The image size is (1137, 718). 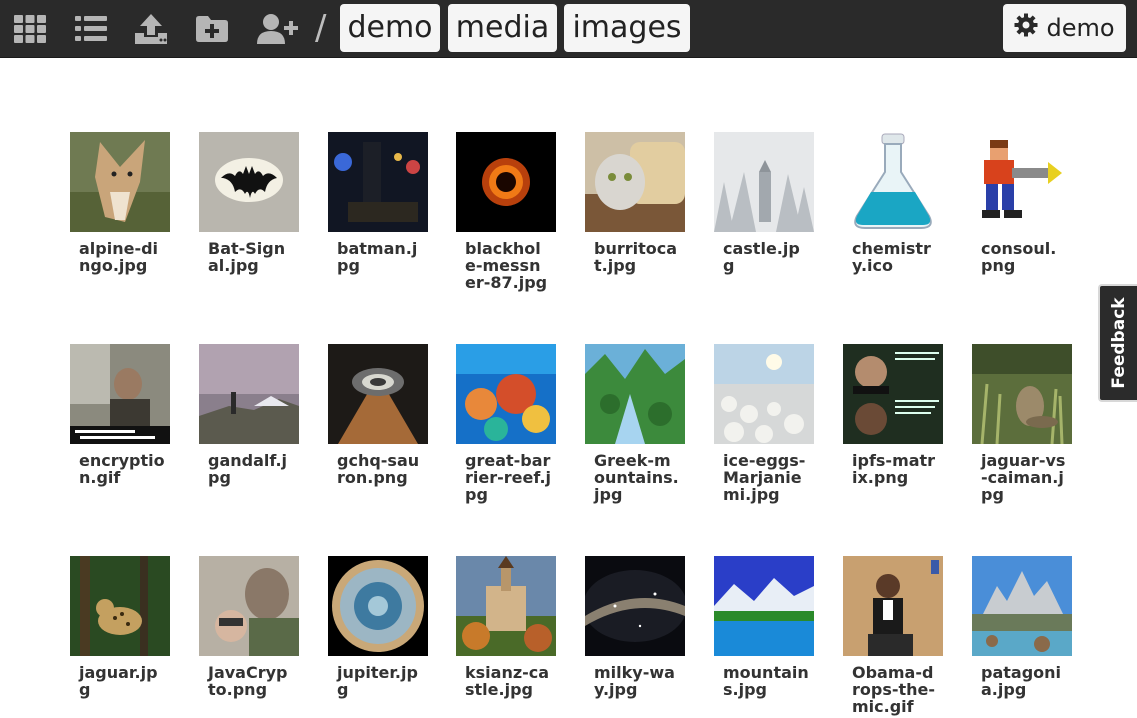 I want to click on file-name: Bat-Signal.jpg, so click(x=251, y=257).